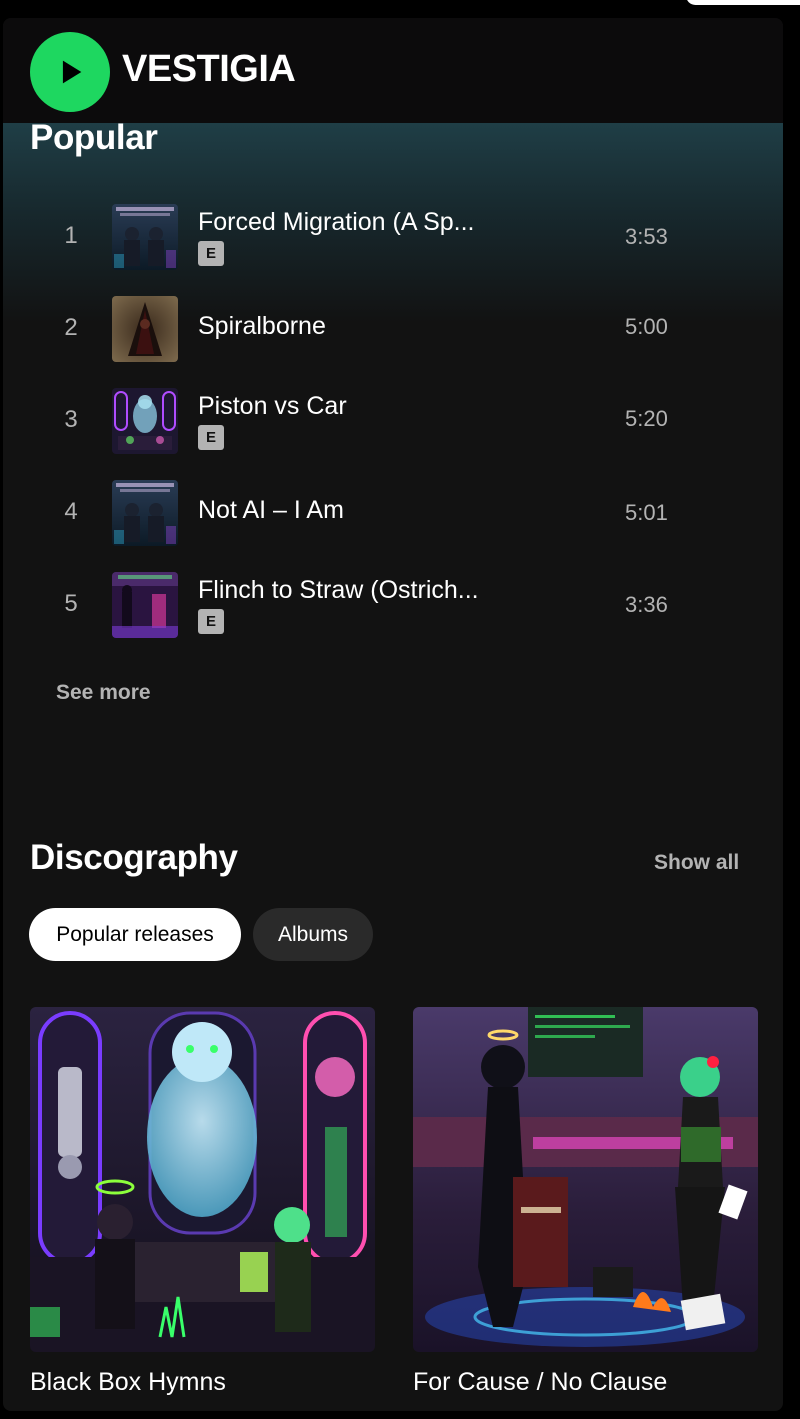 This screenshot has height=1419, width=800. Describe the element at coordinates (646, 604) in the screenshot. I see `track-duration: 3:36` at that location.